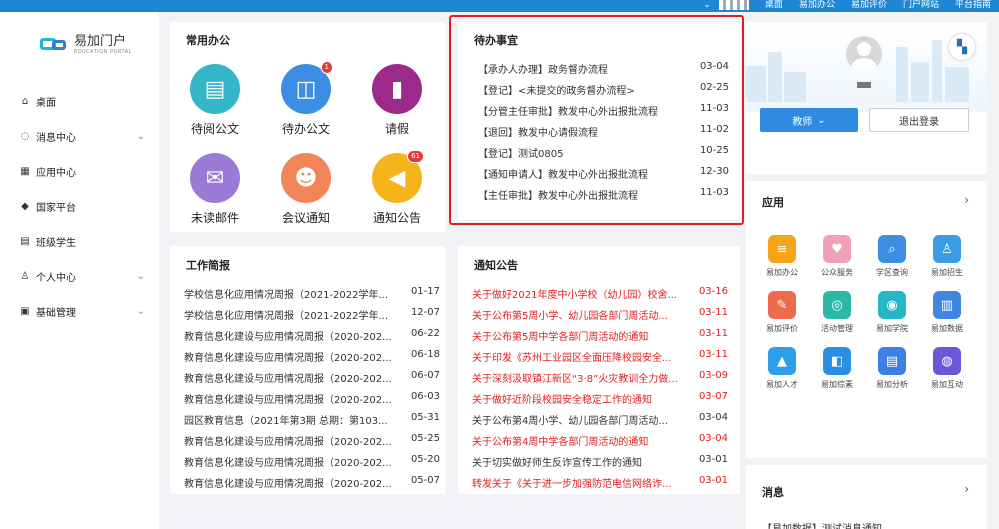 This screenshot has height=529, width=999. Describe the element at coordinates (79, 206) in the screenshot. I see `sidebar-item: ◆ 国家平台` at that location.